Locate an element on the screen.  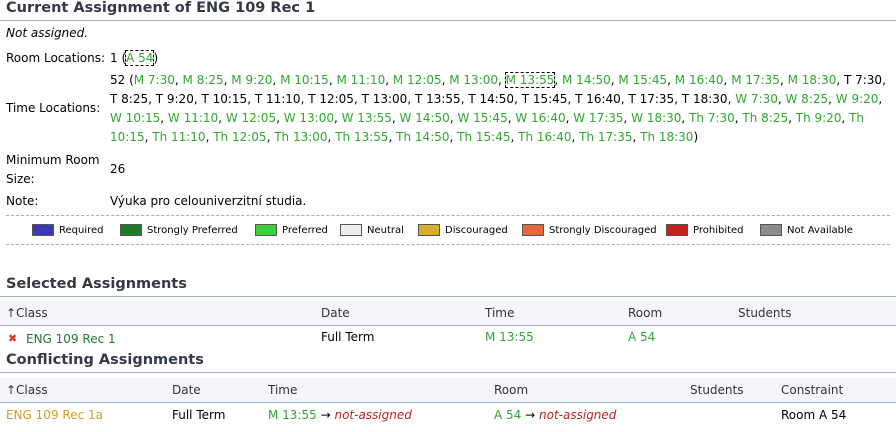
conflicting-col-class: ↑Class is located at coordinates (27, 390).